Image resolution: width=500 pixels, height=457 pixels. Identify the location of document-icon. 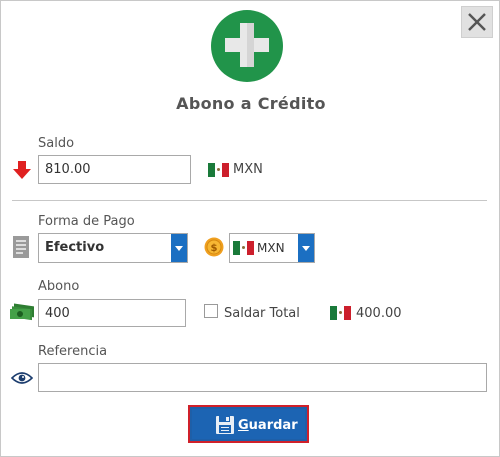
(21, 247).